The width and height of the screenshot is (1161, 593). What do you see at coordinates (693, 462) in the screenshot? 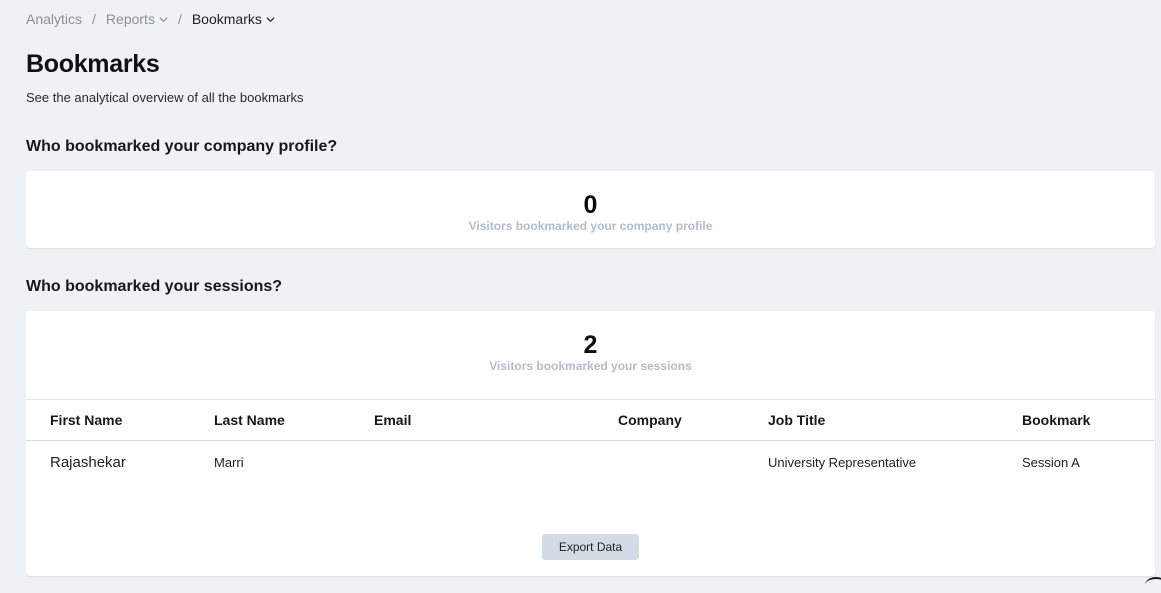
I see `cell-company` at bounding box center [693, 462].